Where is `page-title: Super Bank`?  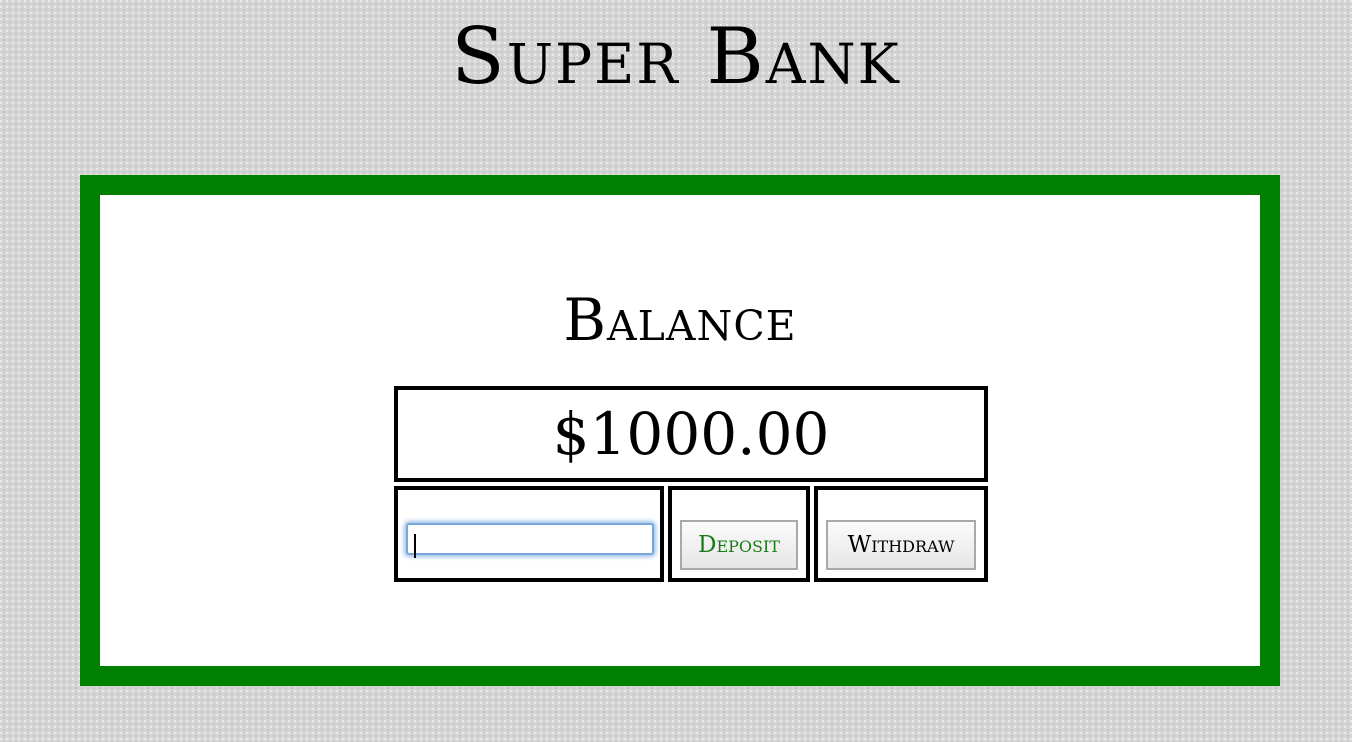 page-title: Super Bank is located at coordinates (676, 57).